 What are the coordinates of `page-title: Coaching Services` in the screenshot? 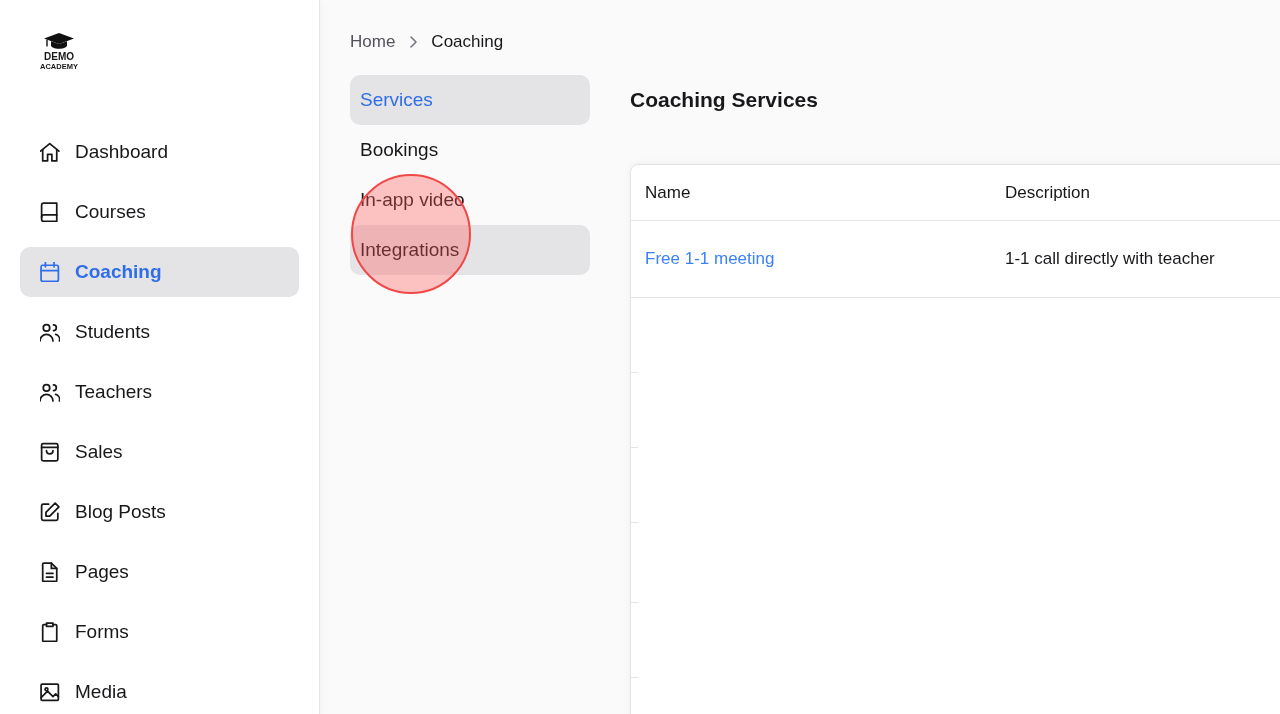 It's located at (724, 100).